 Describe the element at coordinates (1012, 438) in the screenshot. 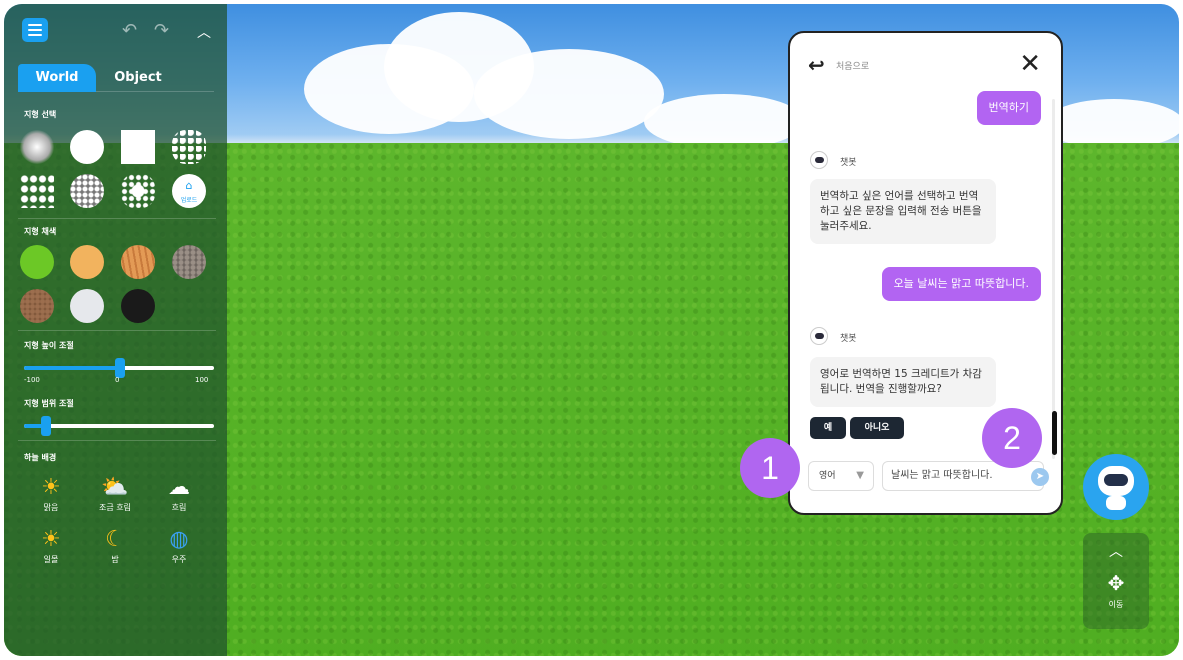

I see `annotation-badge-2: 2` at that location.